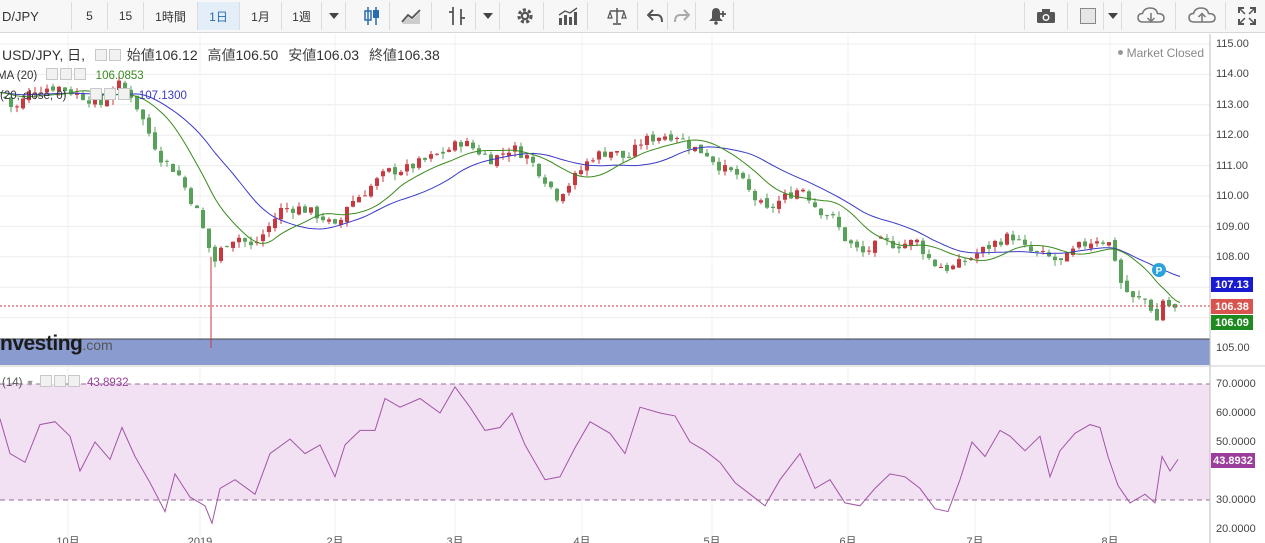 The image size is (1265, 543). What do you see at coordinates (1159, 270) in the screenshot?
I see `event-marker: P` at bounding box center [1159, 270].